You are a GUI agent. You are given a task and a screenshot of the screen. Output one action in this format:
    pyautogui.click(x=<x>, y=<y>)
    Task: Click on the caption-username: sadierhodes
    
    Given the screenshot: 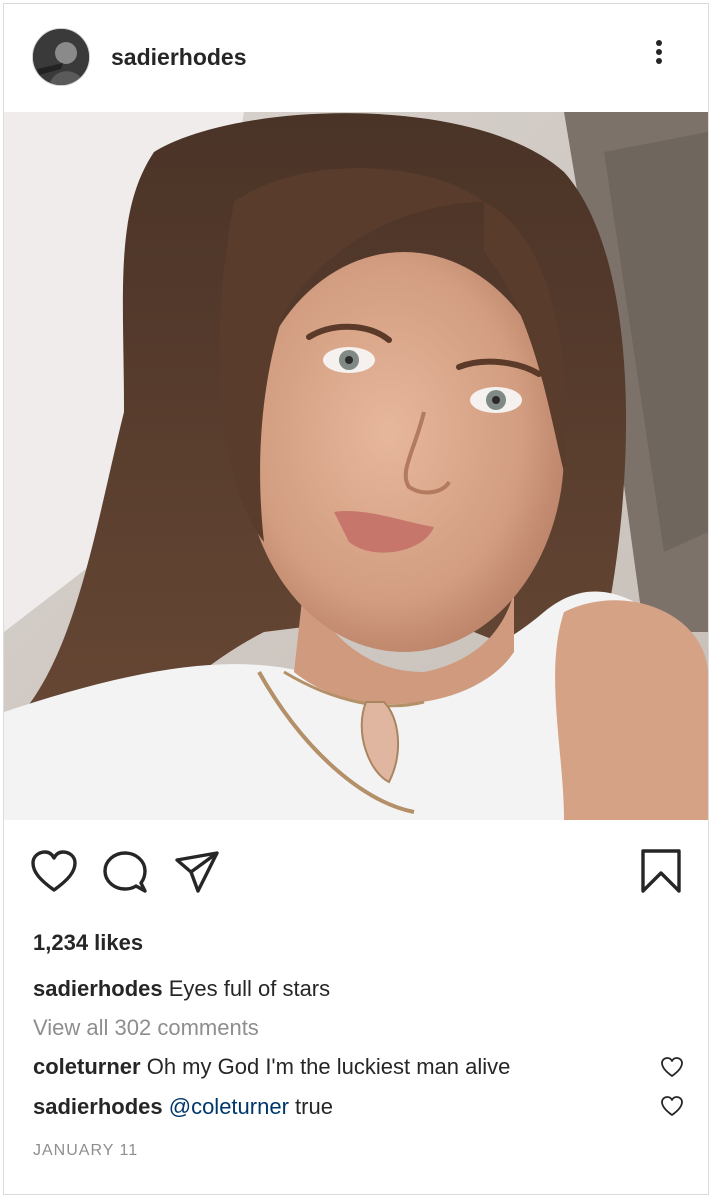 What is the action you would take?
    pyautogui.click(x=98, y=988)
    